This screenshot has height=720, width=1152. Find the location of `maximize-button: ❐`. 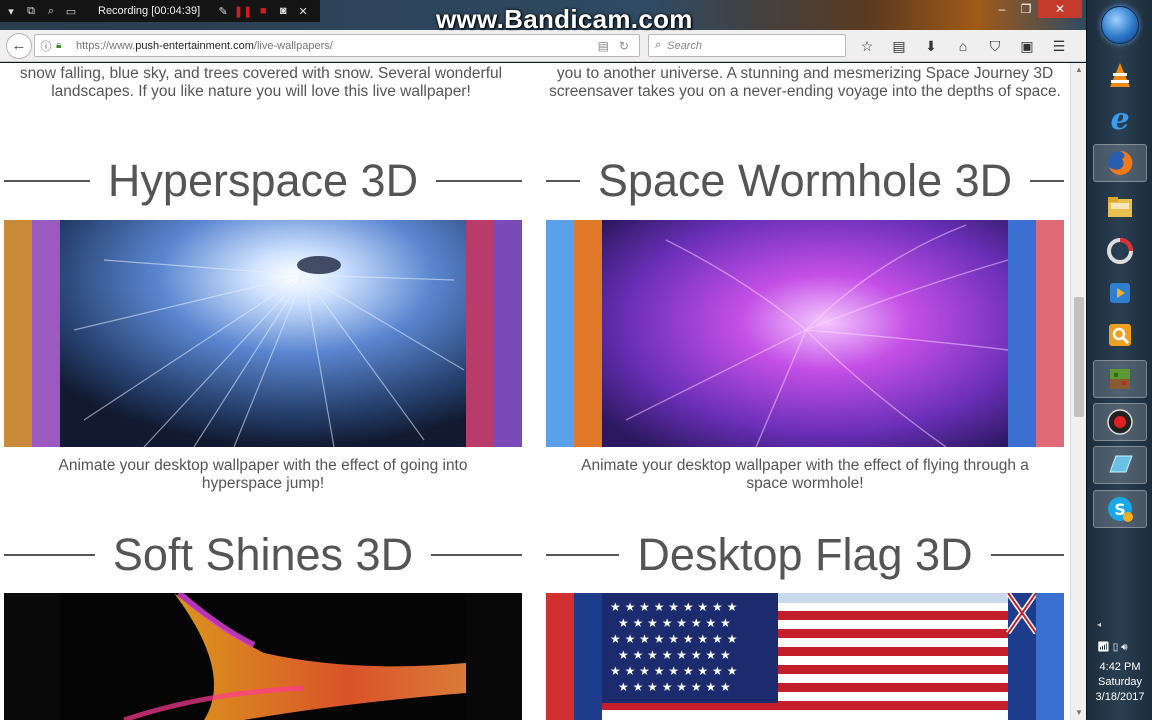

maximize-button: ❐ is located at coordinates (1026, 9).